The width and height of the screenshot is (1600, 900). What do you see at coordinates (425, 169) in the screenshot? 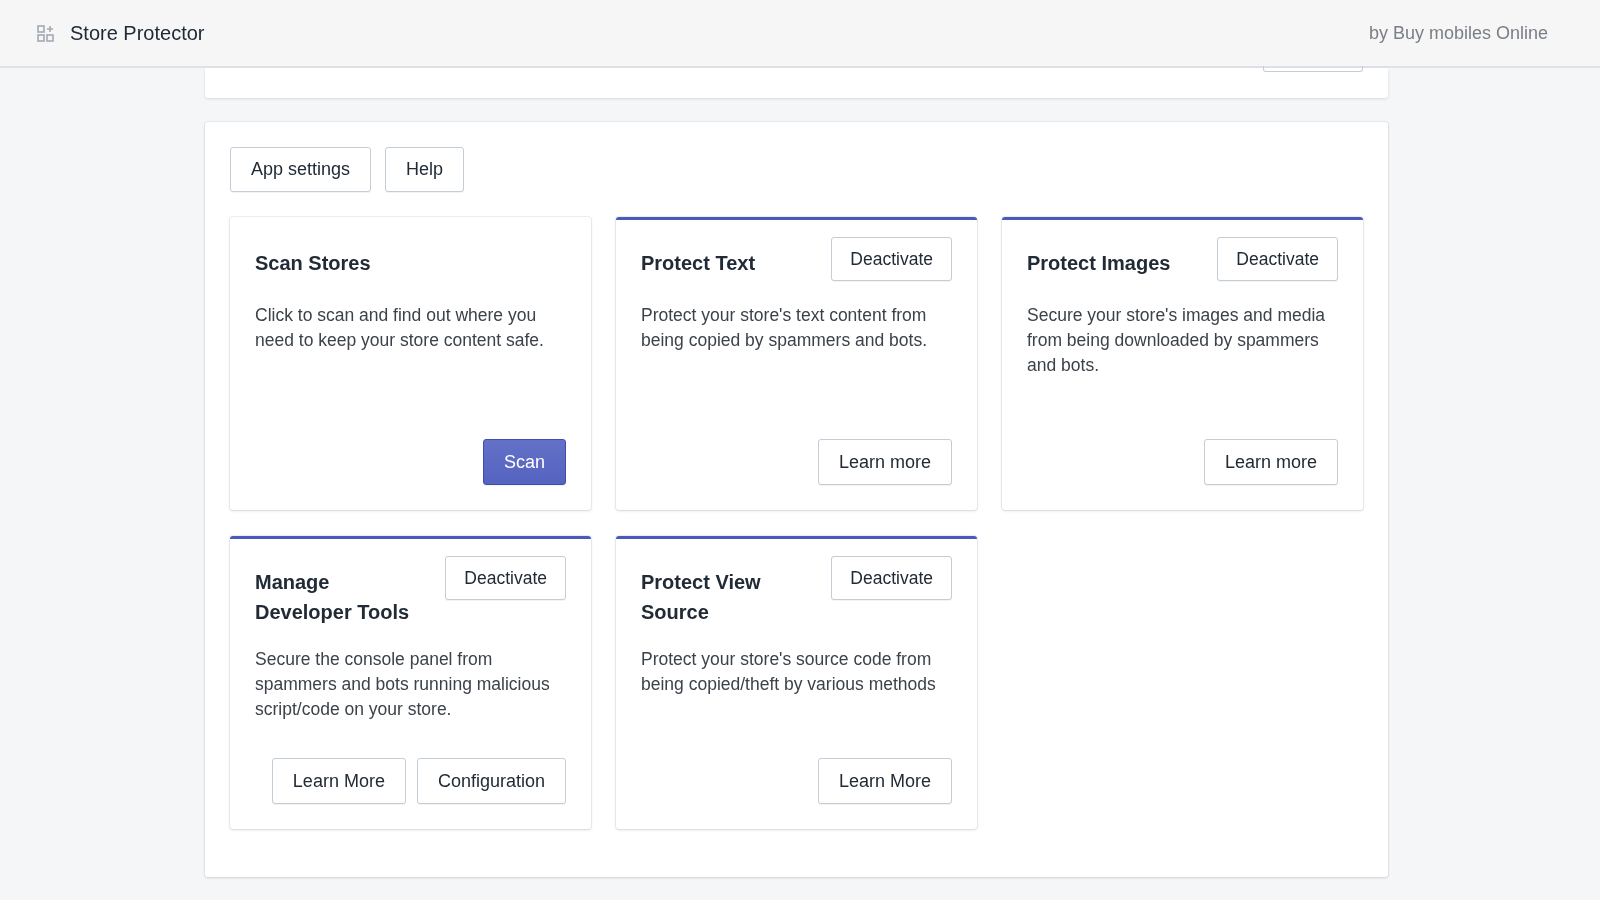
I see `toolbar-button: Help` at bounding box center [425, 169].